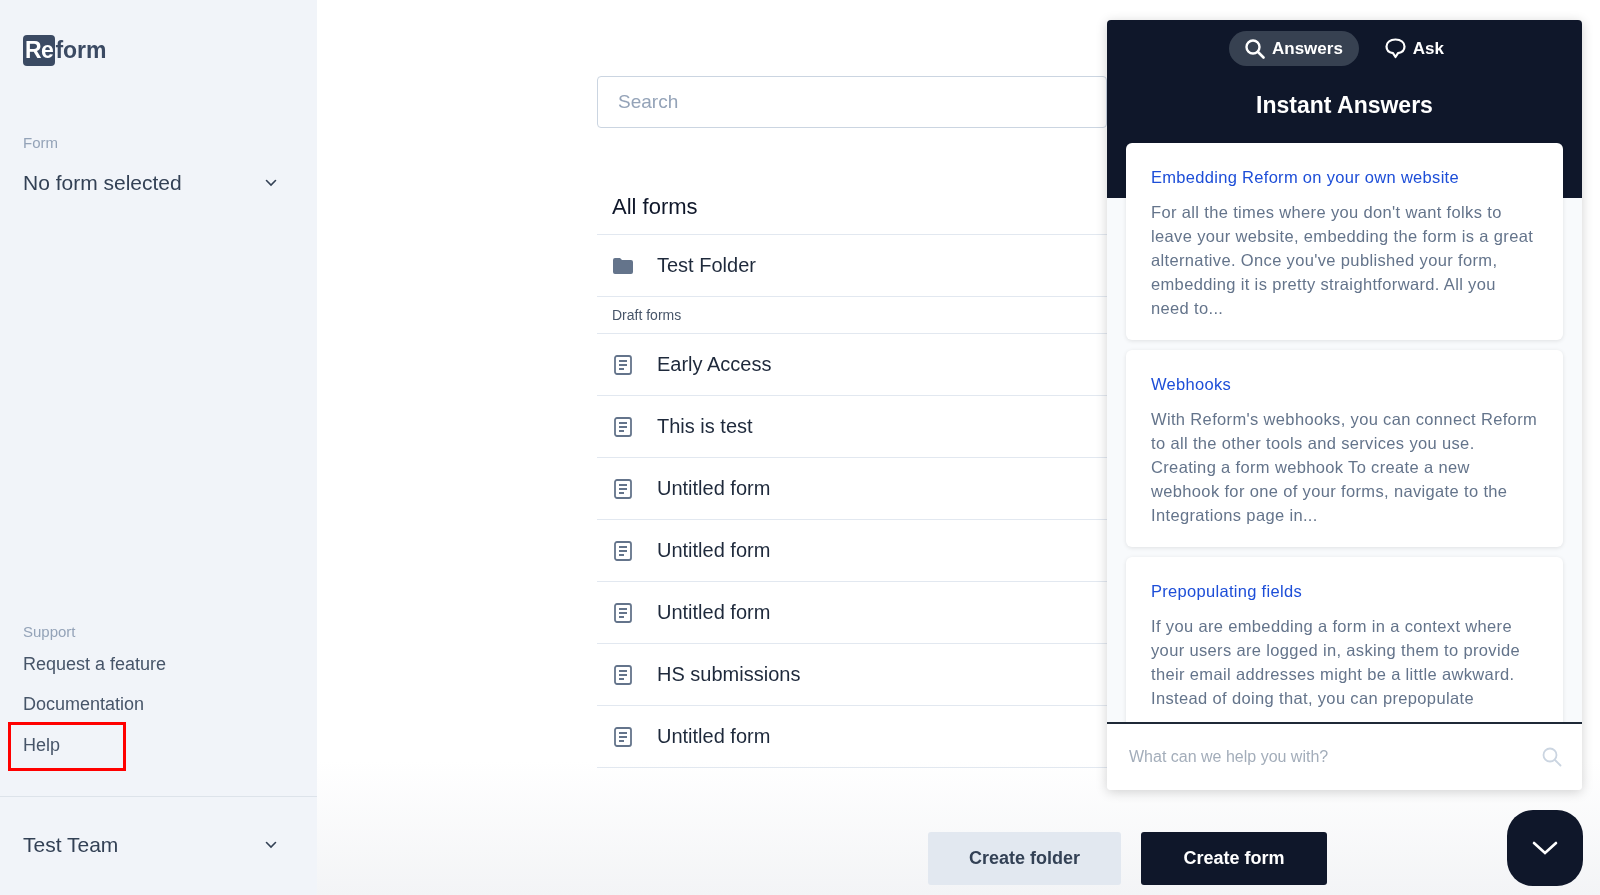 The width and height of the screenshot is (1600, 895). Describe the element at coordinates (158, 50) in the screenshot. I see `reform-logo: Reform` at that location.